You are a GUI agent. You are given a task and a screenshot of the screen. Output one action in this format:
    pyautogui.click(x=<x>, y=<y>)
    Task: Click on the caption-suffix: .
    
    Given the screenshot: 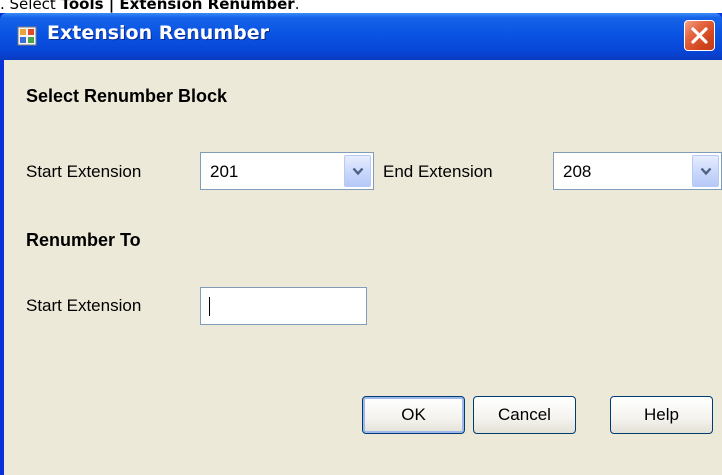 What is the action you would take?
    pyautogui.click(x=297, y=6)
    